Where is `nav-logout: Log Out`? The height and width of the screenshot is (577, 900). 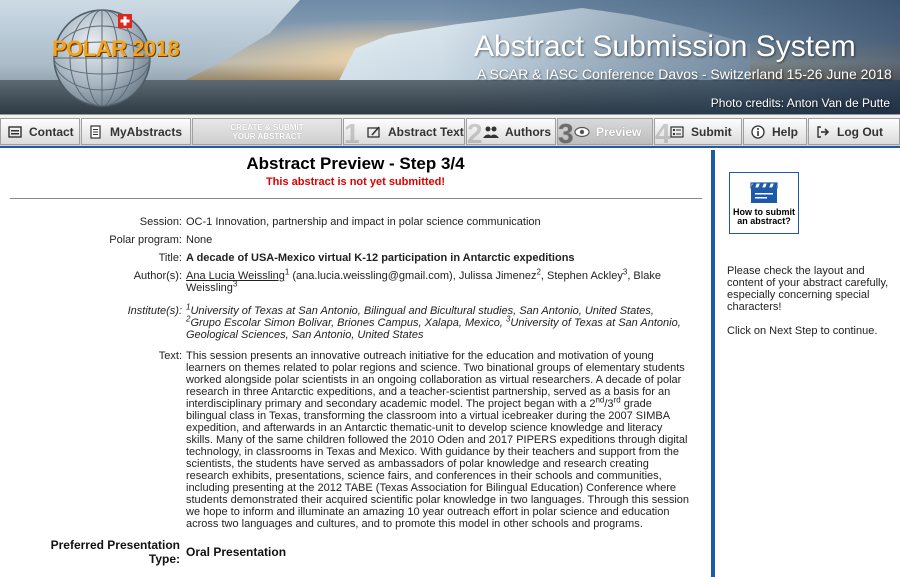
nav-logout: Log Out is located at coordinates (854, 131).